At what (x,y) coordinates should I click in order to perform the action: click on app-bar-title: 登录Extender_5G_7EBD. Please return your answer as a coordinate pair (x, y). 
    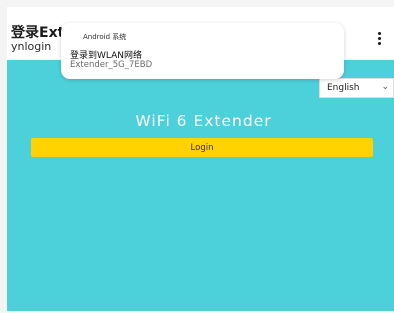
    Looking at the image, I should click on (39, 33).